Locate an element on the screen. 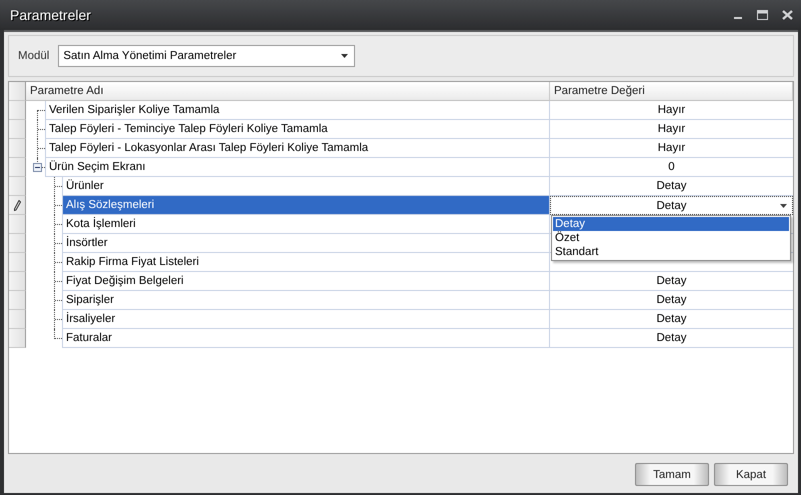 The width and height of the screenshot is (801, 495). parameter-name: Alış Sözleşmeleri is located at coordinates (305, 205).